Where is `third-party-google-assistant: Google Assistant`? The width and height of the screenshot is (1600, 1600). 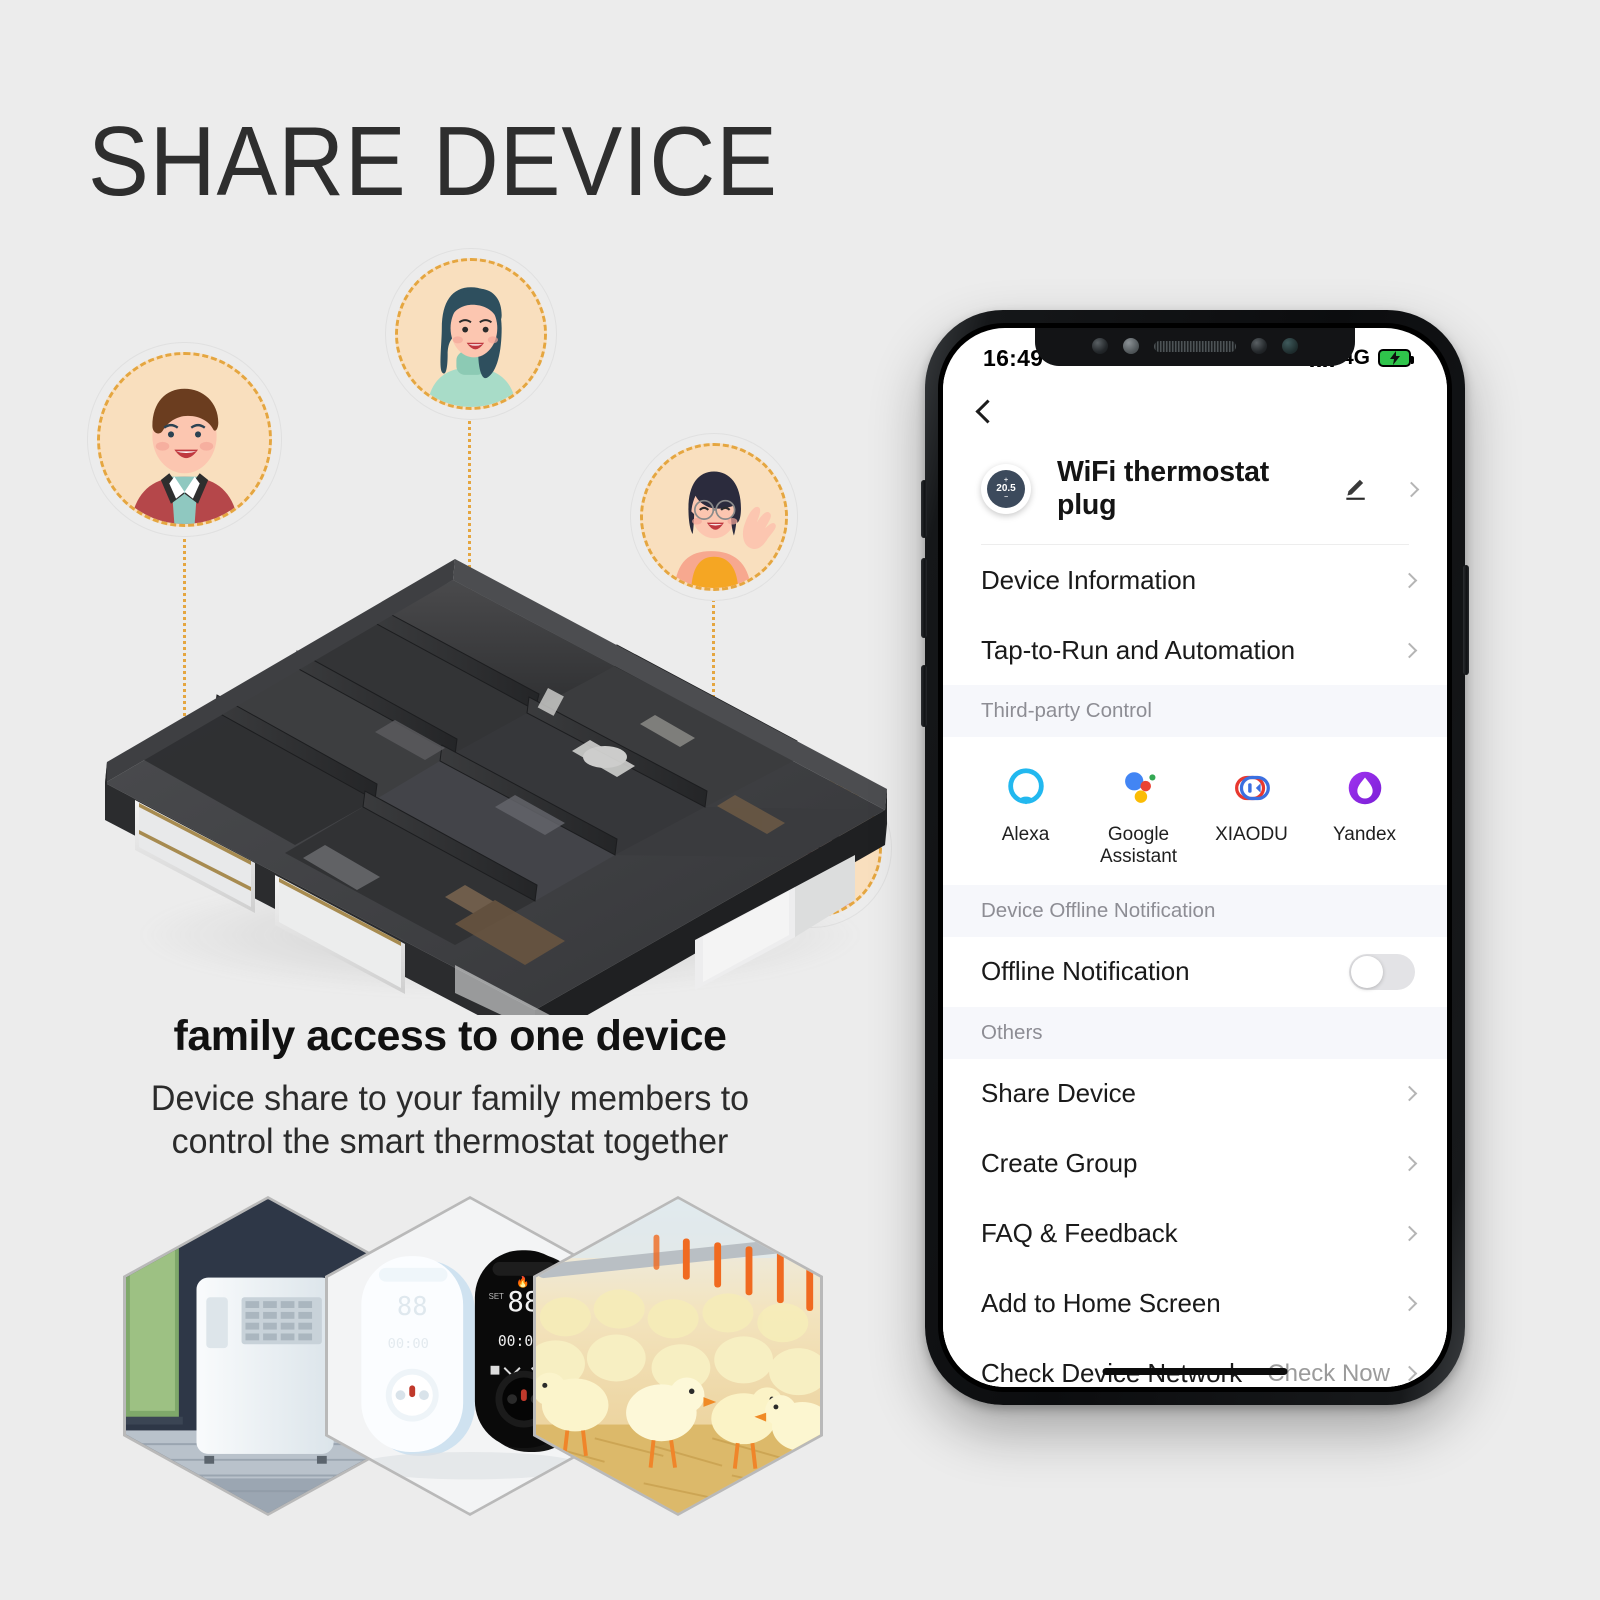 third-party-google-assistant: Google Assistant is located at coordinates (1138, 817).